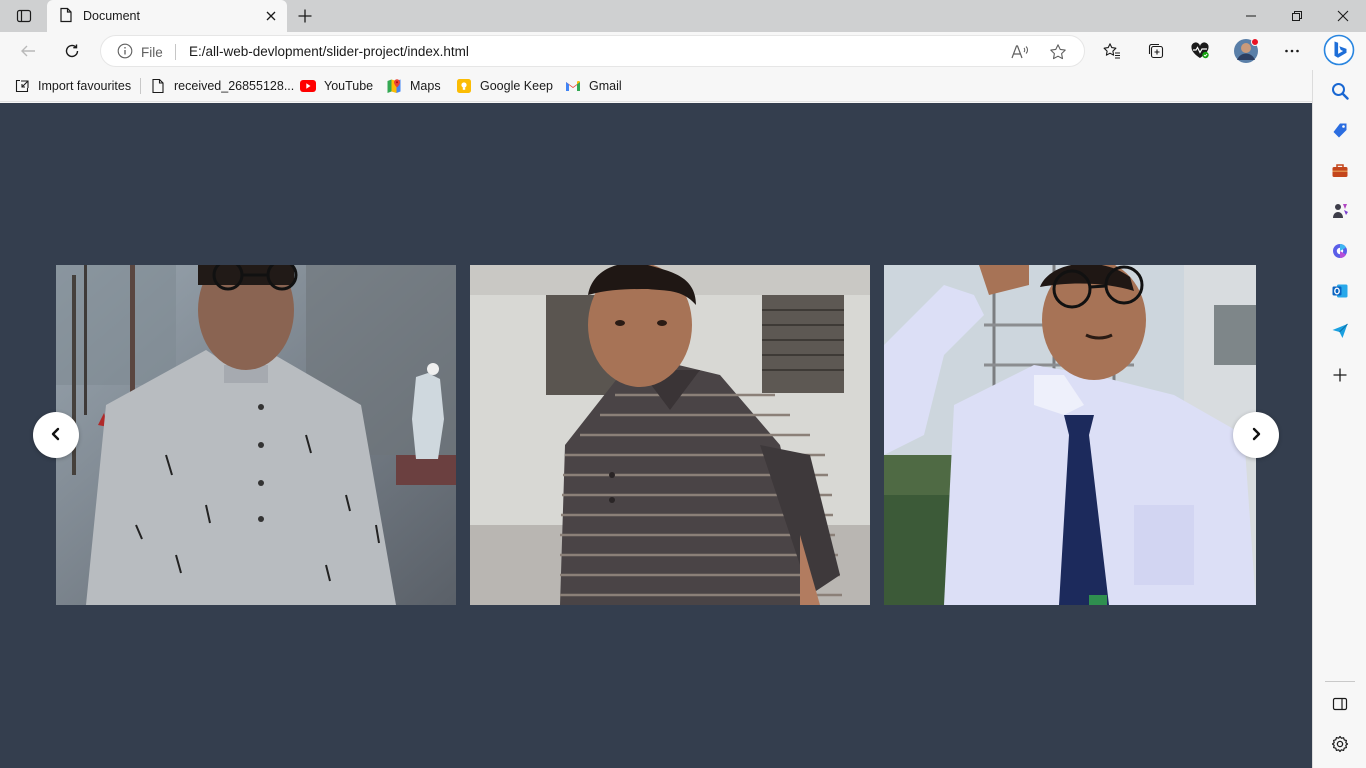 The height and width of the screenshot is (768, 1366). What do you see at coordinates (573, 86) in the screenshot?
I see `gmail-icon` at bounding box center [573, 86].